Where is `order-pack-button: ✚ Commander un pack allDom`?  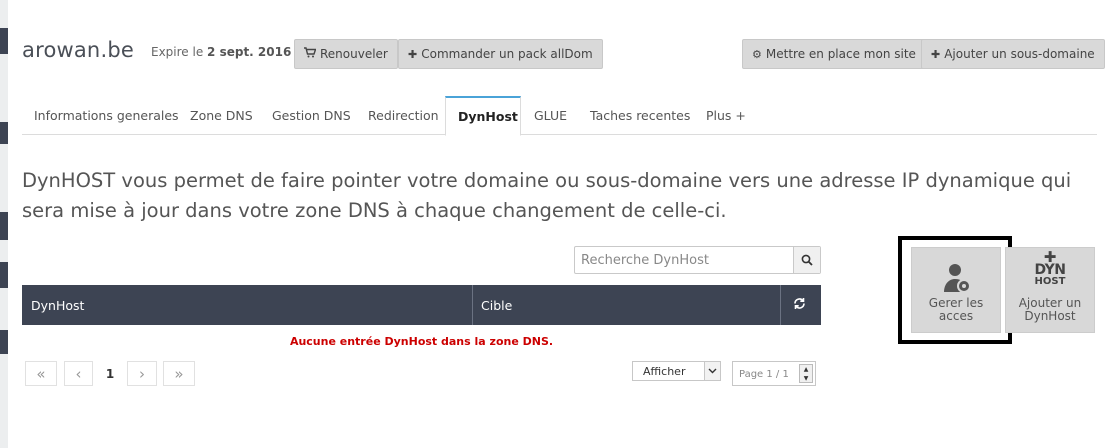
order-pack-button: ✚ Commander un pack allDom is located at coordinates (500, 54).